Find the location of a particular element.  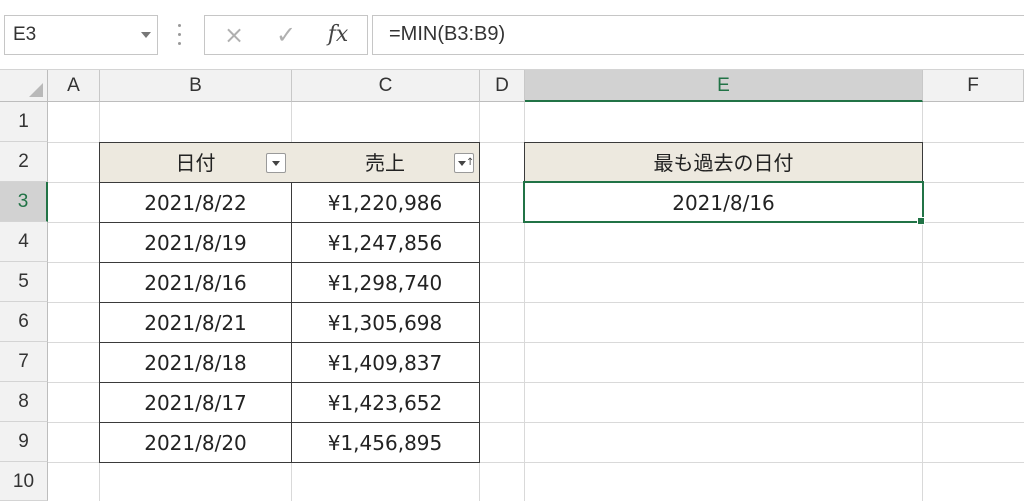

formula-text: =MIN(B3:B9) is located at coordinates (447, 34).